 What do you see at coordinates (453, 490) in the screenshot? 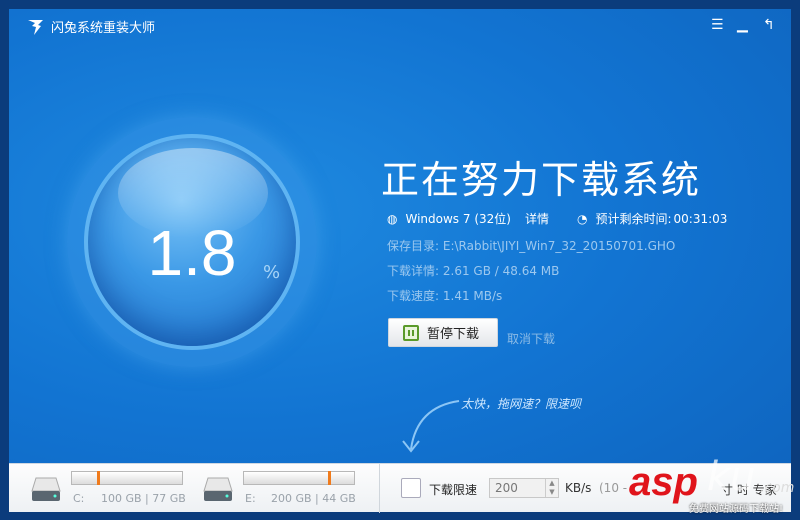
I see `speed-limit-label: 下载限速` at bounding box center [453, 490].